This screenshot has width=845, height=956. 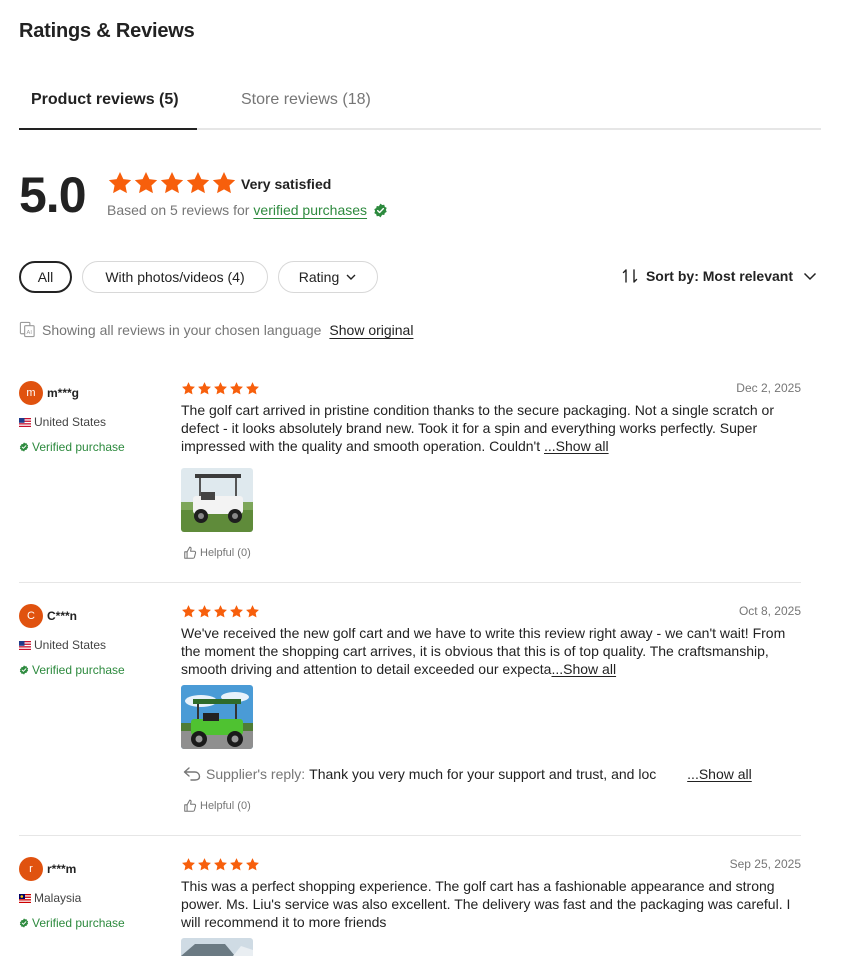 I want to click on filter-rating-dropdown: Rating, so click(x=328, y=277).